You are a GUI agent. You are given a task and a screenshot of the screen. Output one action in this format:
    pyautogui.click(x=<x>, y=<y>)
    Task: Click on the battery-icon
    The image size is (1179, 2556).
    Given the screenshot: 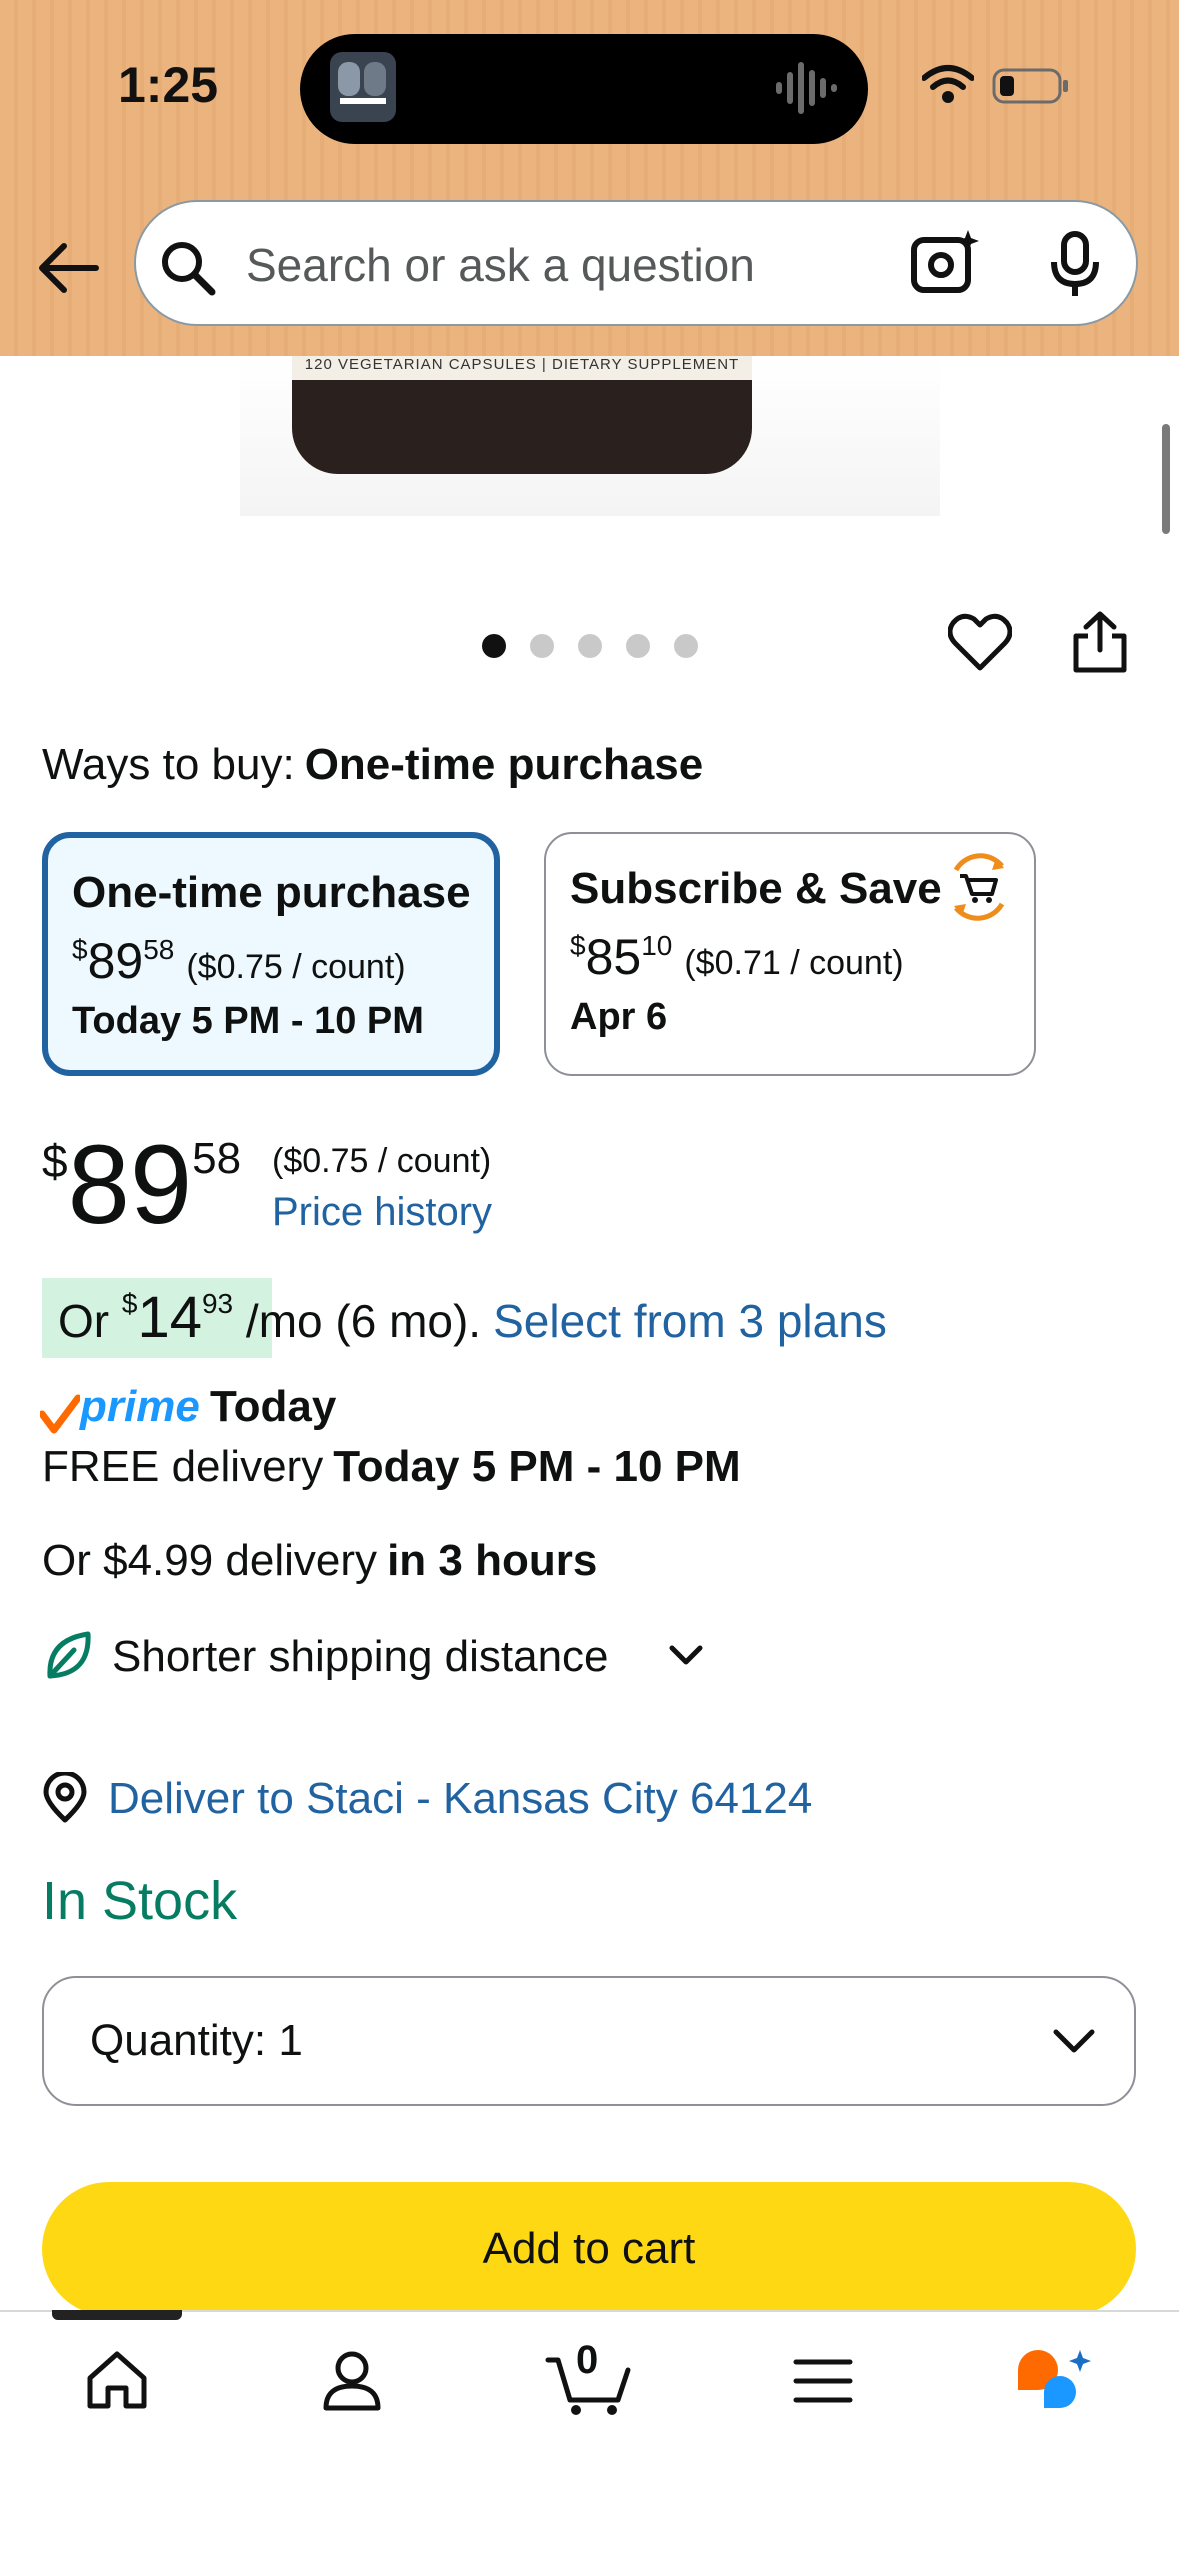 What is the action you would take?
    pyautogui.click(x=1030, y=86)
    